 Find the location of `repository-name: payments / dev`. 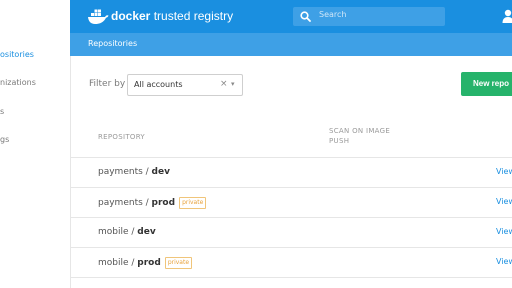

repository-name: payments / dev is located at coordinates (134, 172).